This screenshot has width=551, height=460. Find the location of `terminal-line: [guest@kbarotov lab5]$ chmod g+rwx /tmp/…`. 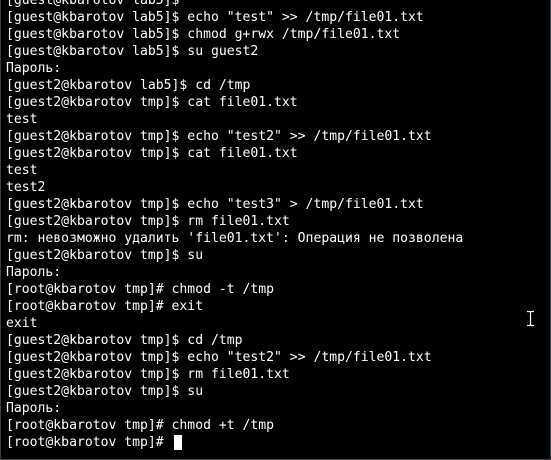

terminal-line: [guest@kbarotov lab5]$ chmod g+rwx /tmp/… is located at coordinates (203, 34).